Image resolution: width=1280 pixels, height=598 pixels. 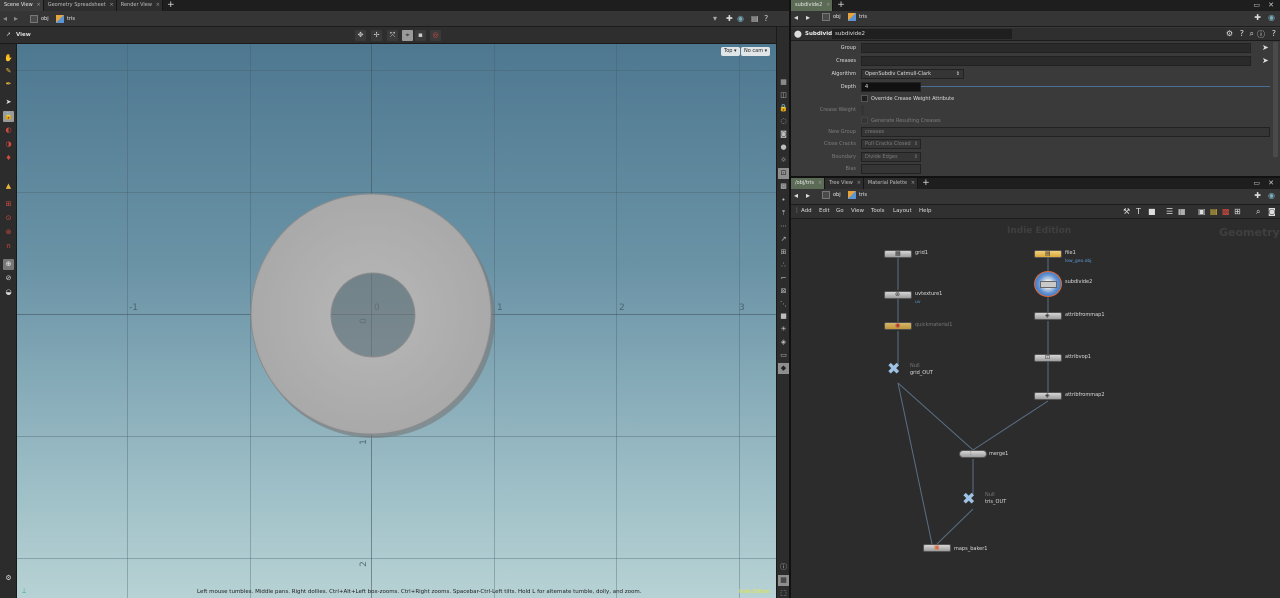 I want to click on display-tool-icon: ▪, so click(x=420, y=35).